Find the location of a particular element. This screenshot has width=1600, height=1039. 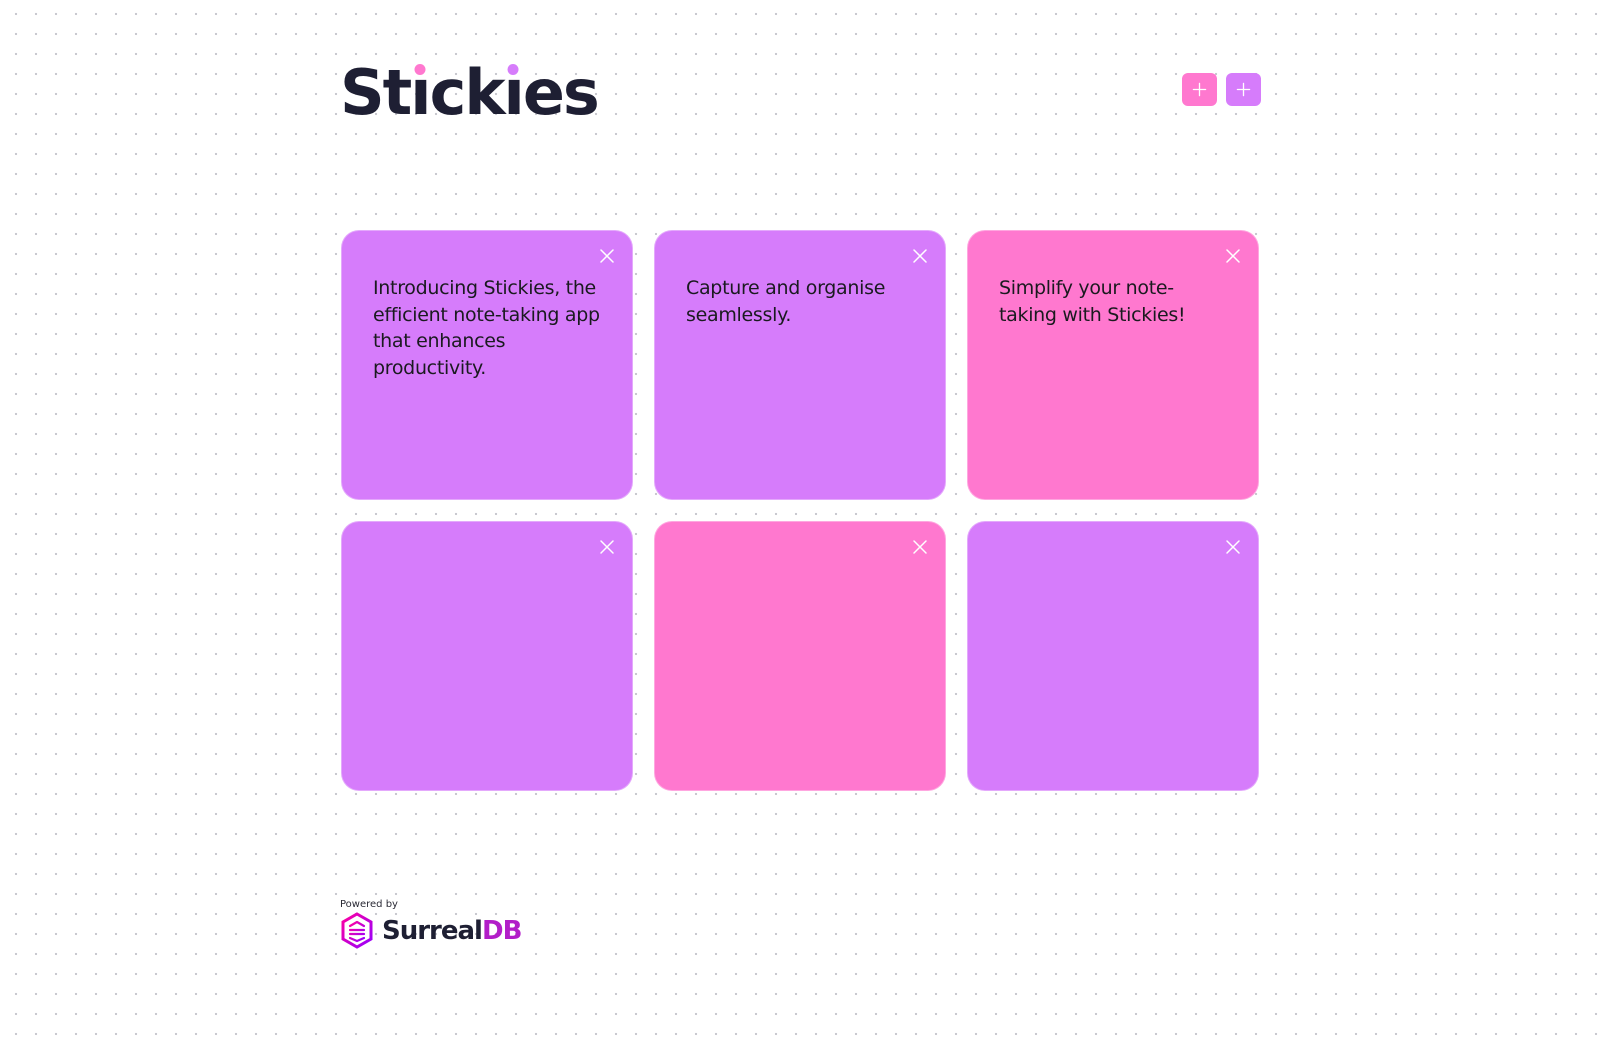

add-purple-note-button is located at coordinates (1243, 89).